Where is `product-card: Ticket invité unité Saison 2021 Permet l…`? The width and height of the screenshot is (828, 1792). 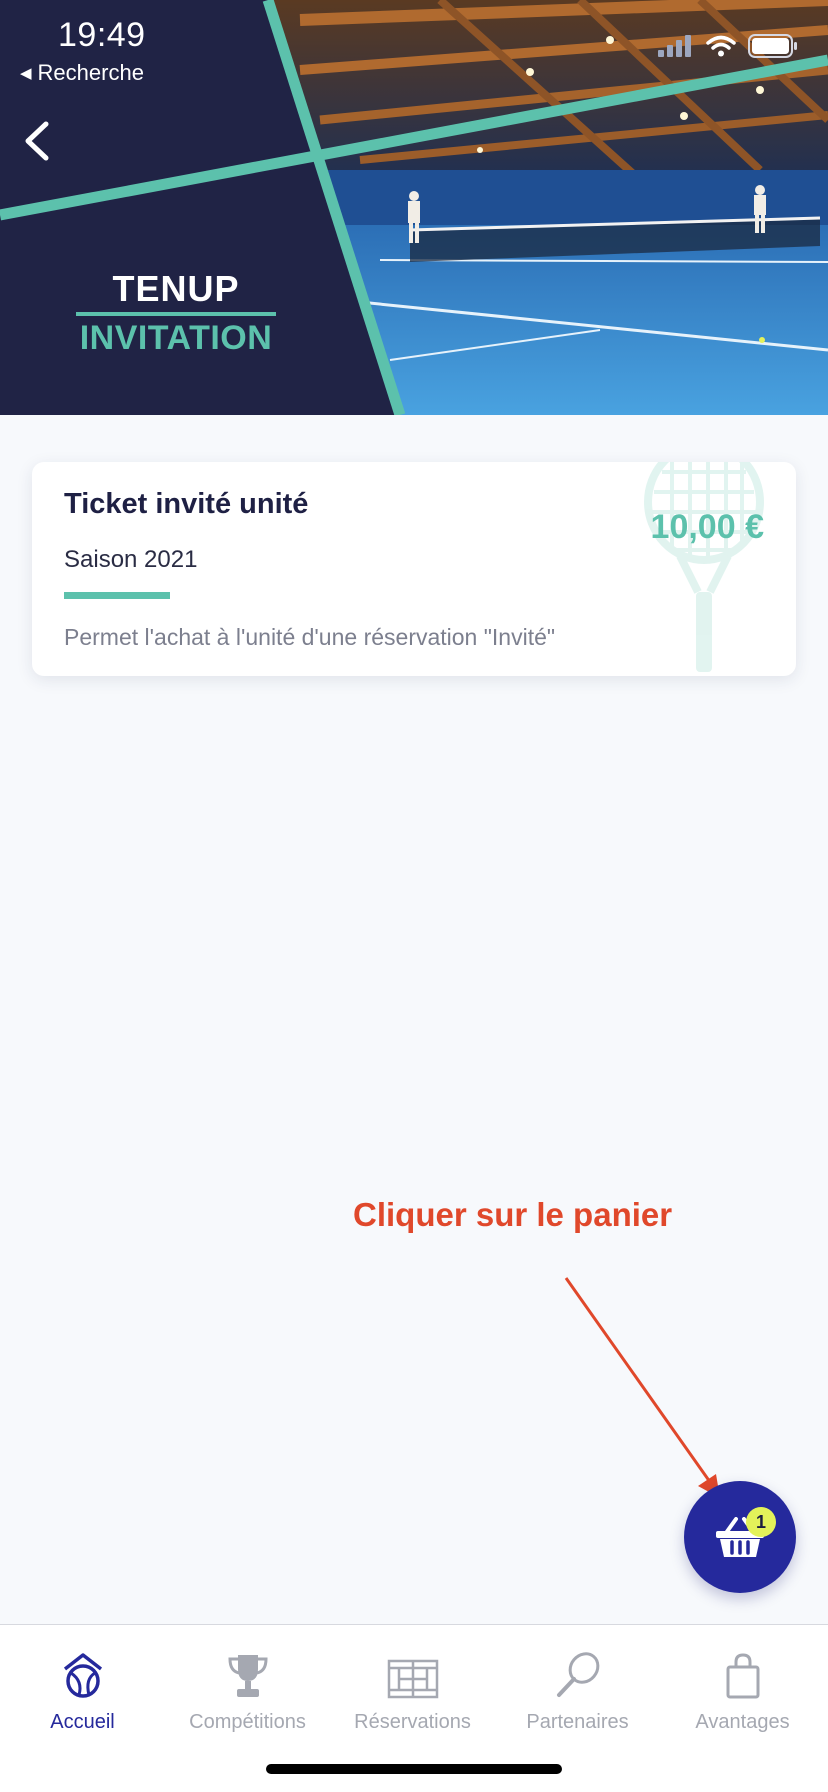 product-card: Ticket invité unité Saison 2021 Permet l… is located at coordinates (414, 569).